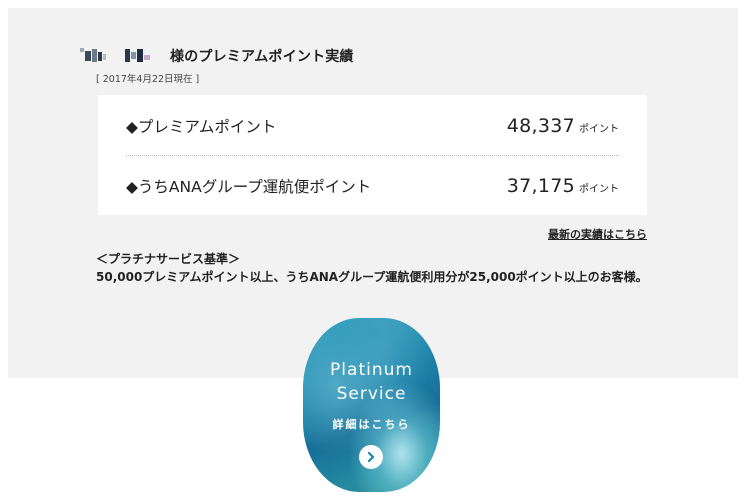 The height and width of the screenshot is (501, 747). What do you see at coordinates (201, 127) in the screenshot?
I see `premium-points-label: ◆プレミアムポイント` at bounding box center [201, 127].